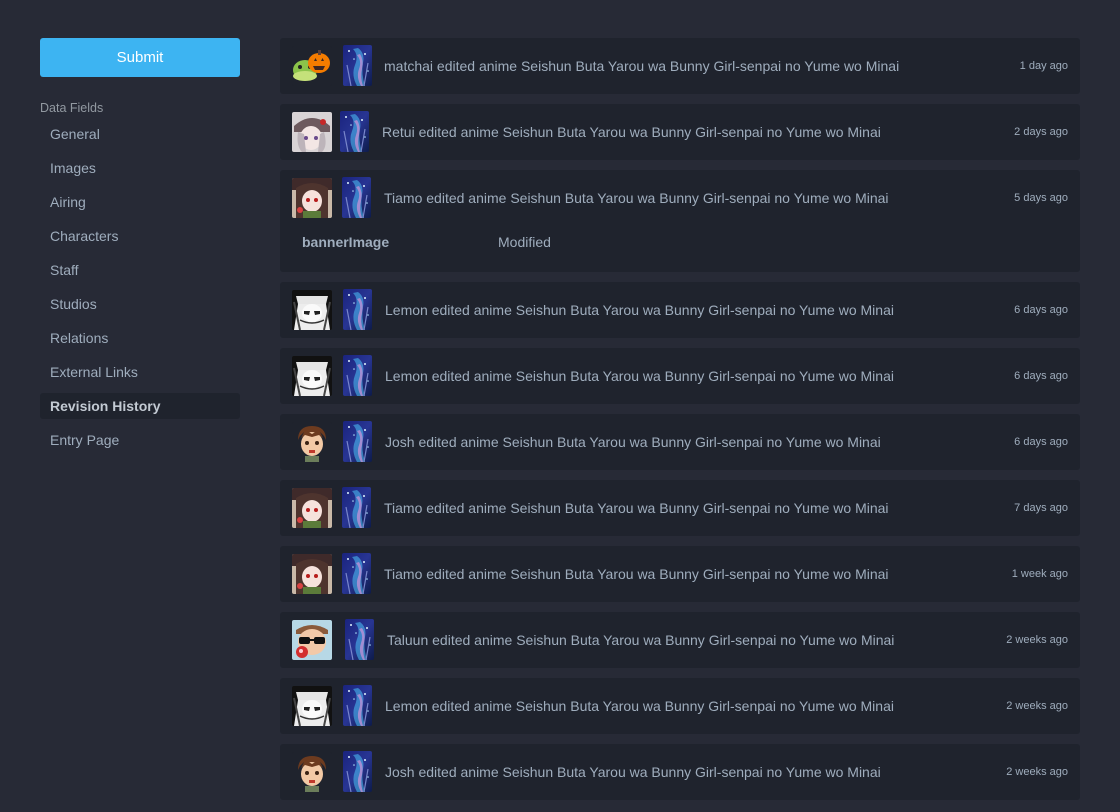  What do you see at coordinates (312, 132) in the screenshot?
I see `silver-hair-girl-avatar` at bounding box center [312, 132].